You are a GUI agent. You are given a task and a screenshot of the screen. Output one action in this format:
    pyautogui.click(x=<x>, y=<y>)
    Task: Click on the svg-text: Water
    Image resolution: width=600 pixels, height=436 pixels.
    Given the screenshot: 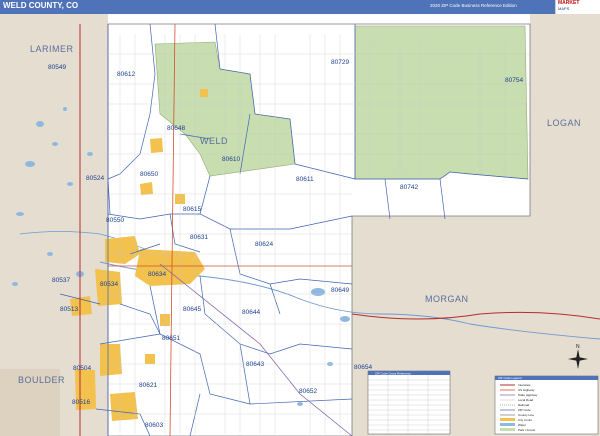 What is the action you would take?
    pyautogui.click(x=522, y=425)
    